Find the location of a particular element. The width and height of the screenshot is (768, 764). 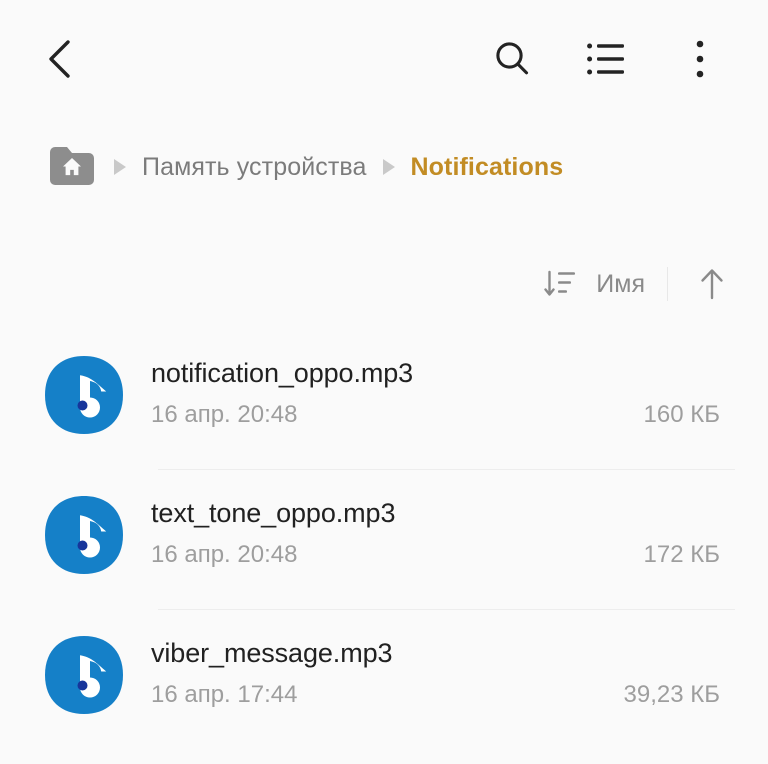

file-size: 39,23 КБ is located at coordinates (671, 694).